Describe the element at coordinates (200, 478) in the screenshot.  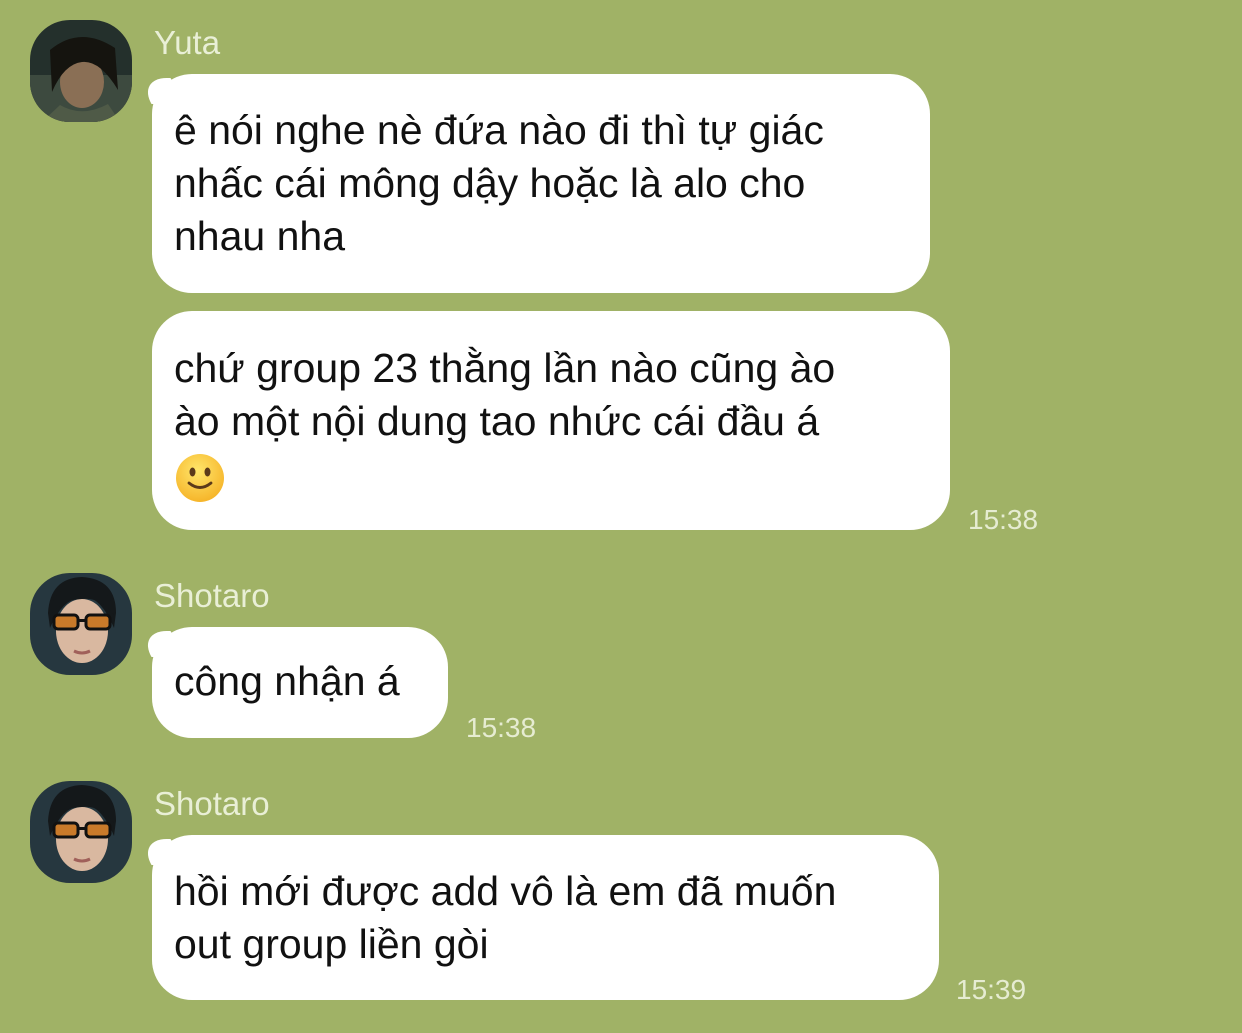
I see `slightly-smiling-face-icon` at that location.